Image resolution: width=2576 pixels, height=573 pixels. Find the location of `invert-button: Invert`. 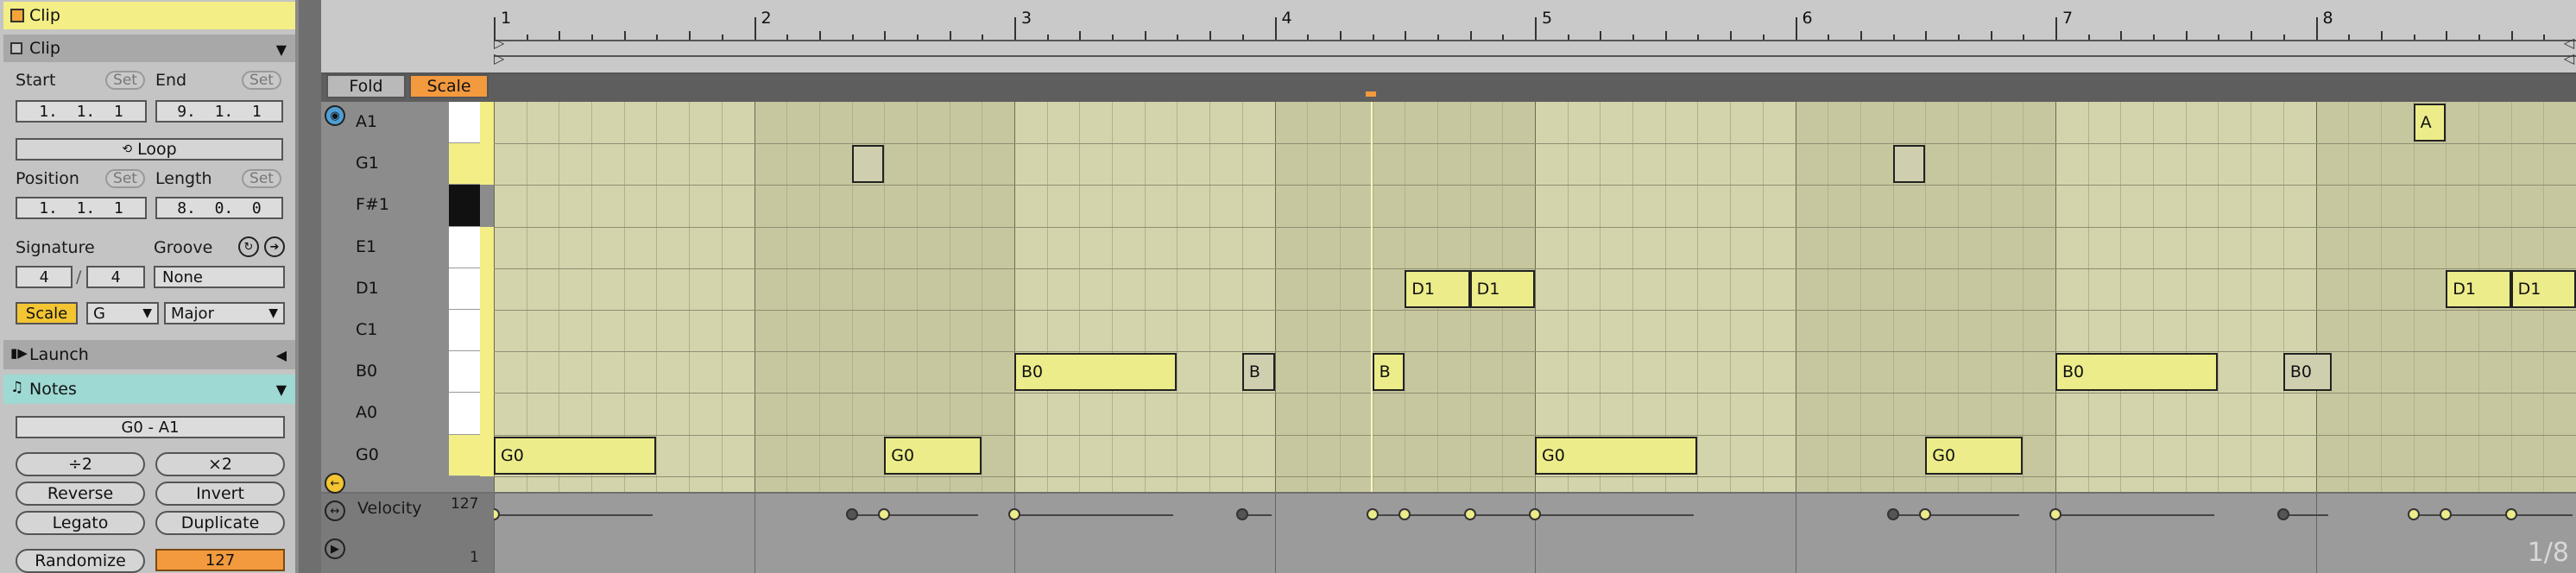

invert-button: Invert is located at coordinates (220, 494).